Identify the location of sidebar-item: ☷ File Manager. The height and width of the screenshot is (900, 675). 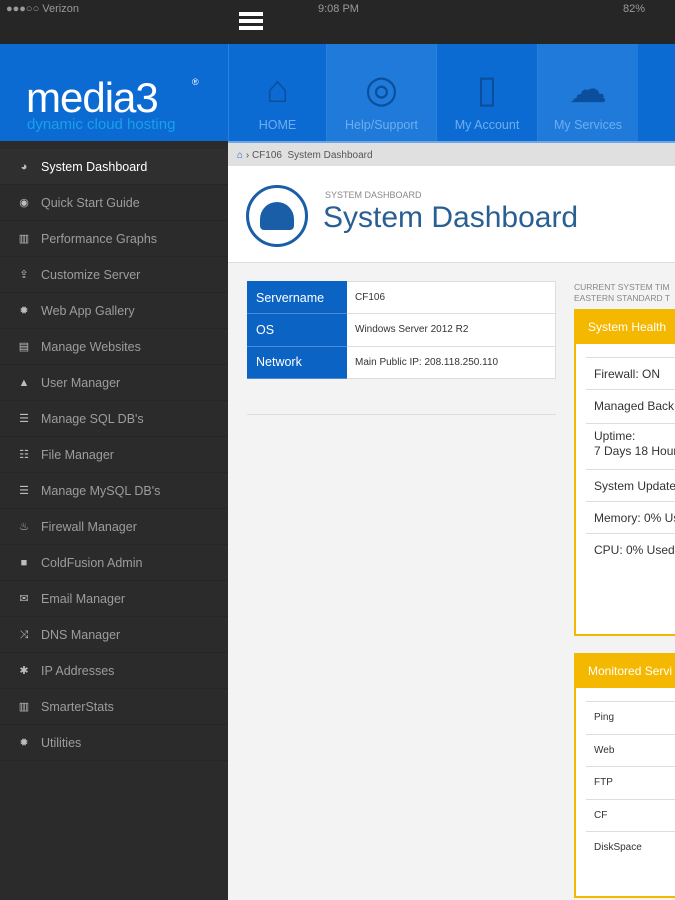
(114, 455).